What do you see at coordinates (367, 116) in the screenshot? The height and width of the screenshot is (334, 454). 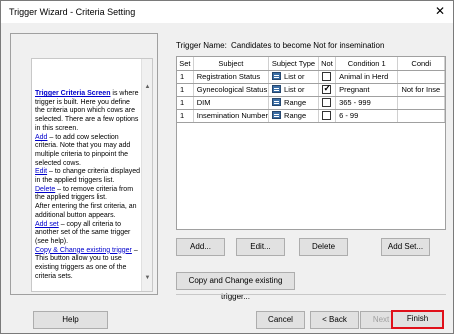 I see `cell-condition-1: 6 - 99` at bounding box center [367, 116].